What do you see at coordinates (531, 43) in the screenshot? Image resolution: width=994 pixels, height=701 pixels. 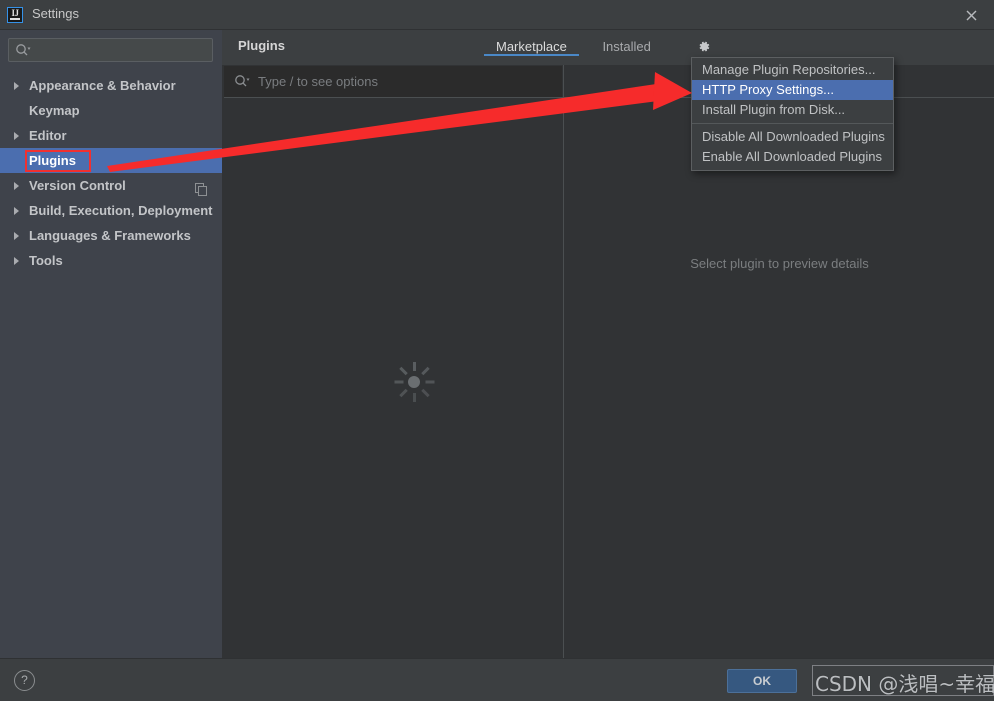 I see `tab-marketplace: Marketplace` at bounding box center [531, 43].